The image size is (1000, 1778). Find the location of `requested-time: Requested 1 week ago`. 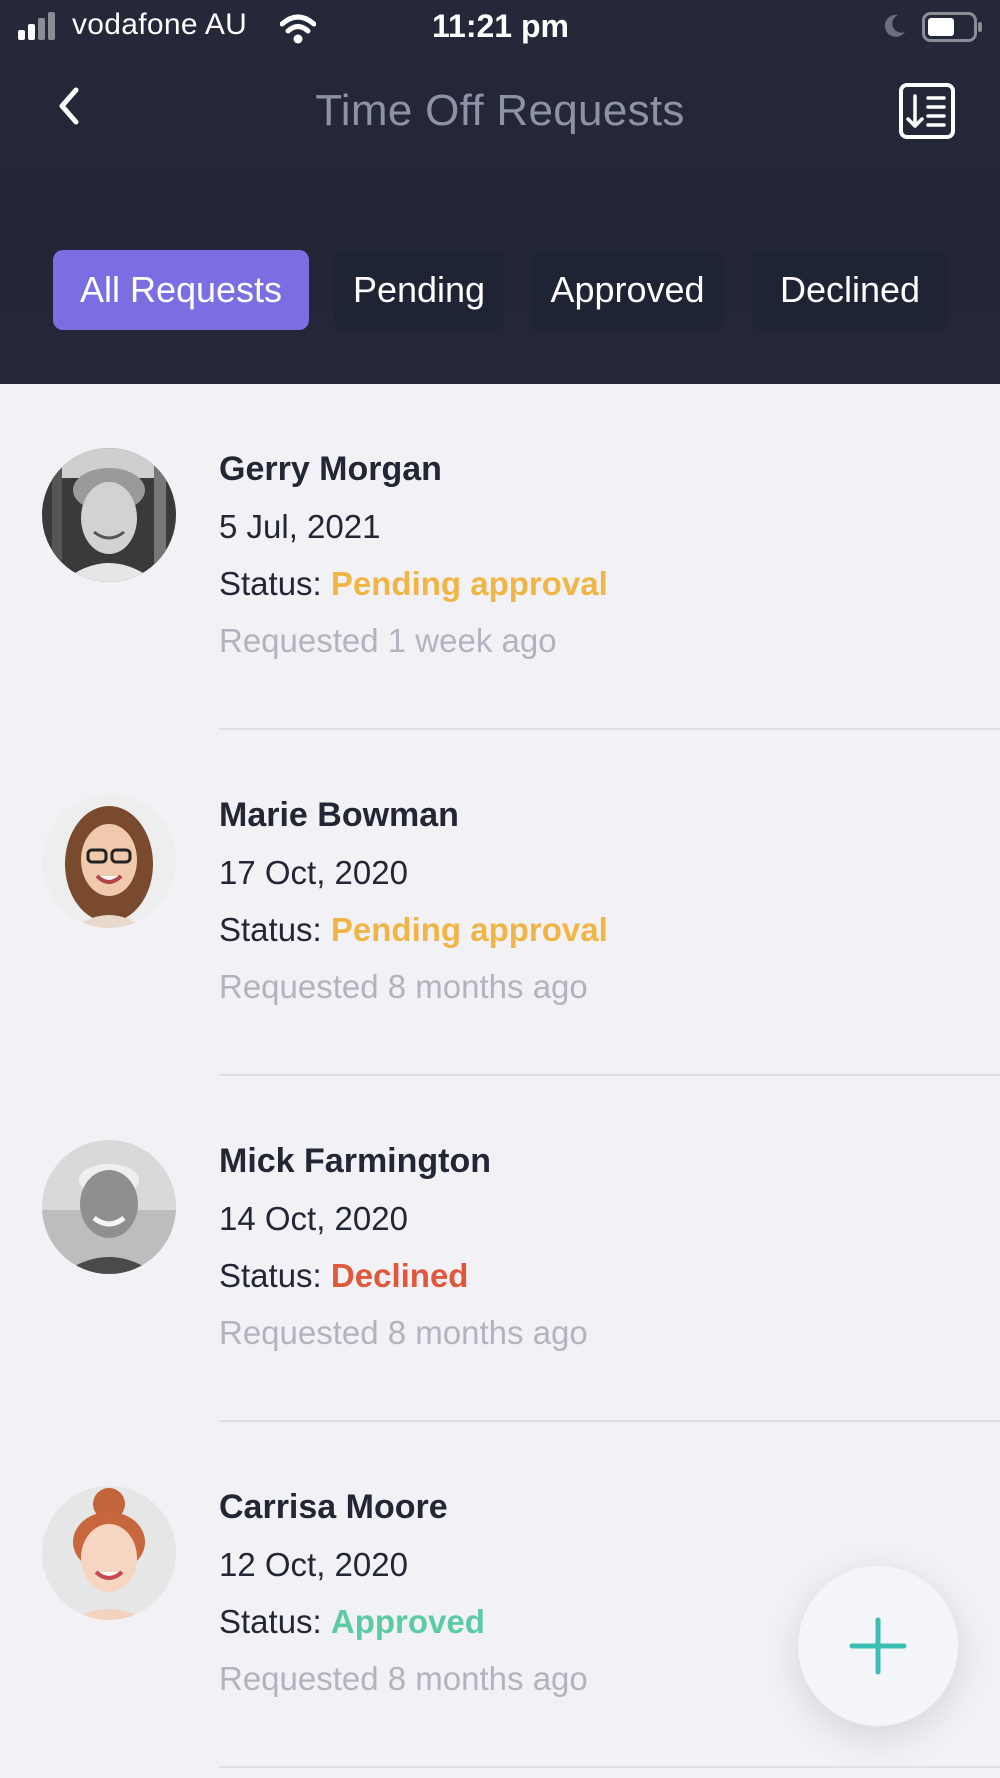

requested-time: Requested 1 week ago is located at coordinates (388, 640).